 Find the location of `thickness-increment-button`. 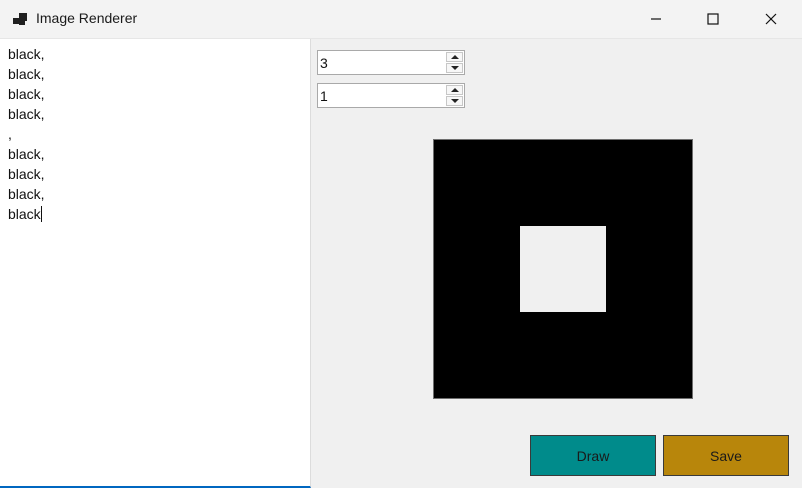

thickness-increment-button is located at coordinates (454, 90).